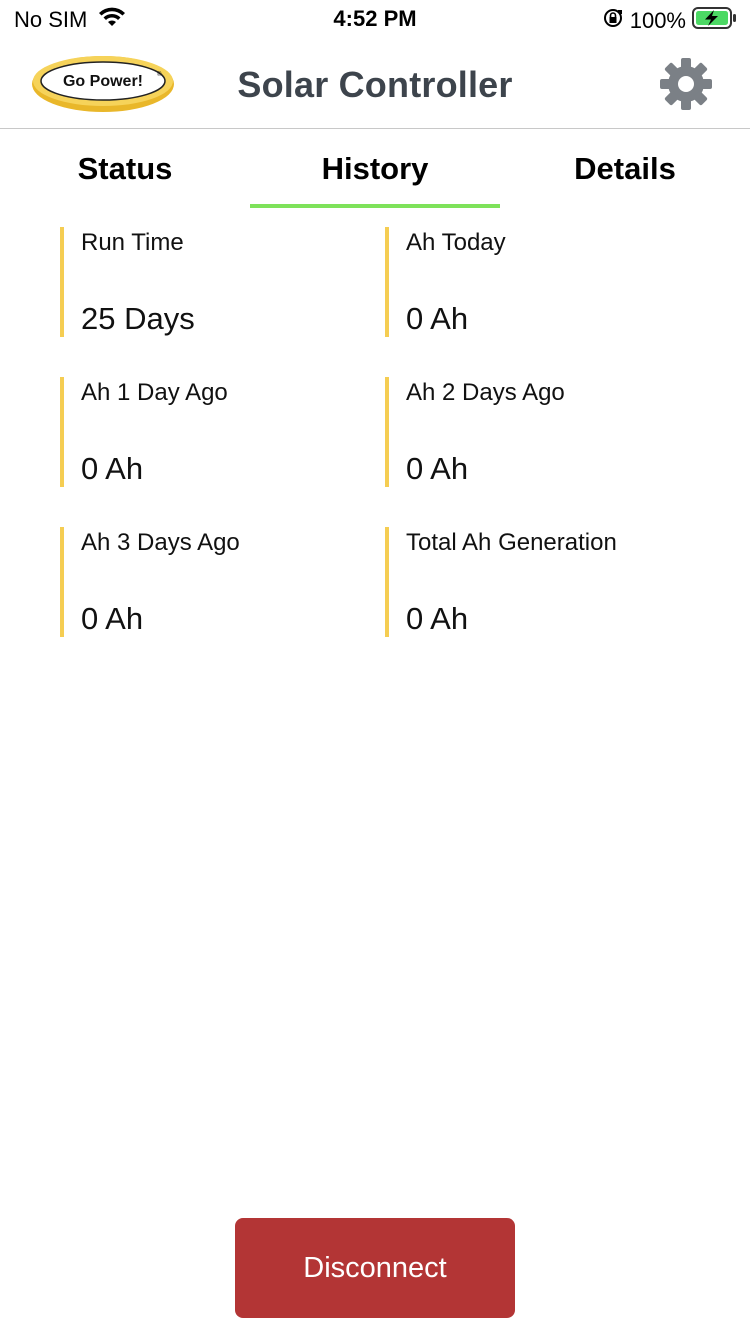  Describe the element at coordinates (222, 302) in the screenshot. I see `stat-run-time: Run Time 25 Days` at that location.